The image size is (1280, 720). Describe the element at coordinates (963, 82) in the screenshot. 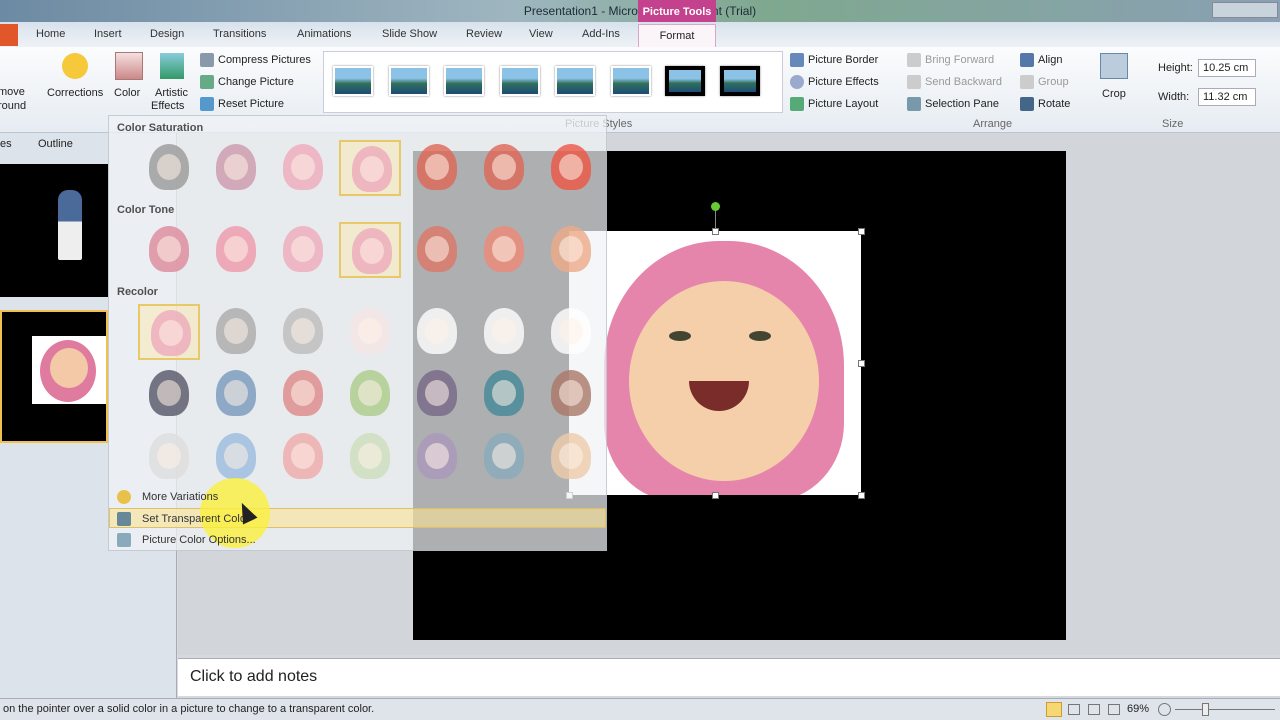

I see `send-backward-button: Send Backward` at that location.